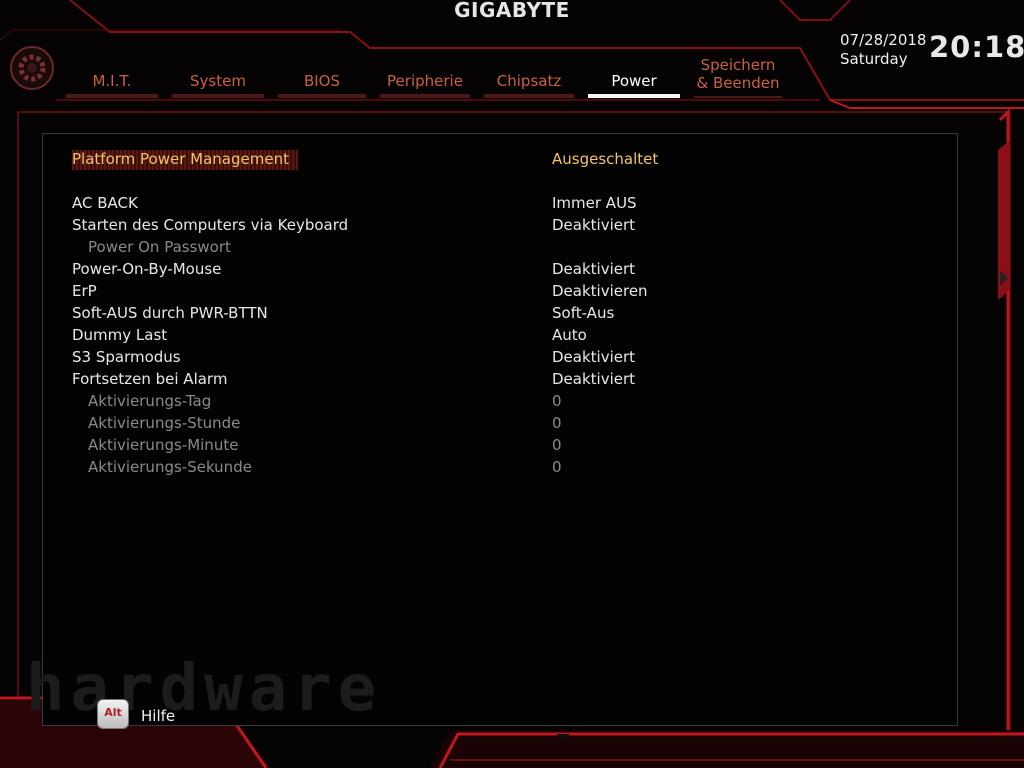 Image resolution: width=1024 pixels, height=768 pixels. Describe the element at coordinates (170, 467) in the screenshot. I see `setting-label: Aktivierungs-Sekunde` at that location.